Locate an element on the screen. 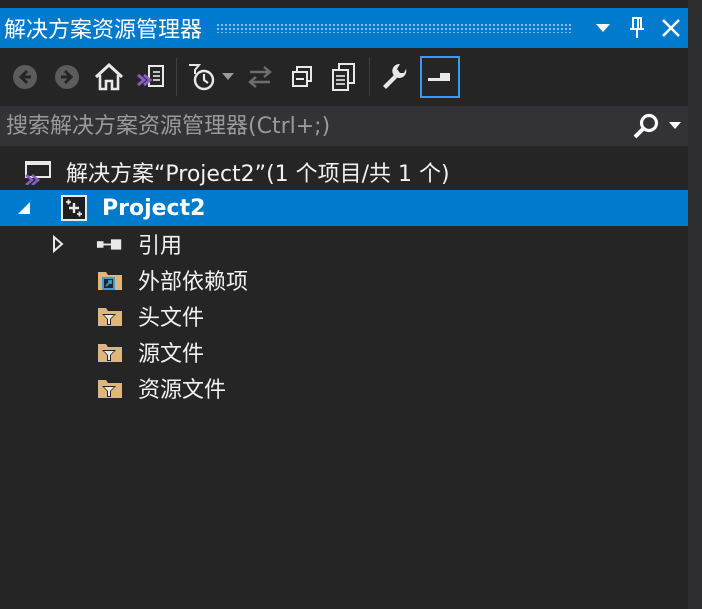  pending-changes-filter-button is located at coordinates (202, 77).